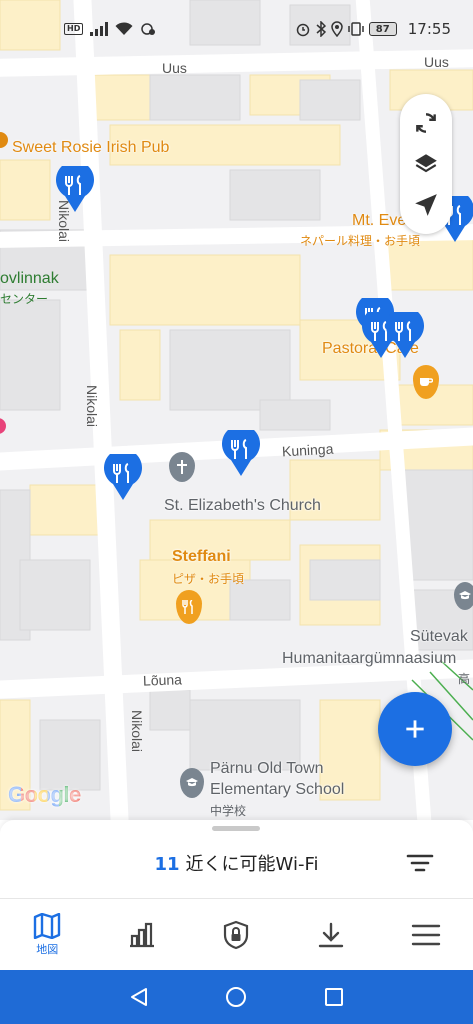  Describe the element at coordinates (236, 29) in the screenshot. I see `status-bar: HD 87 17:55` at that location.